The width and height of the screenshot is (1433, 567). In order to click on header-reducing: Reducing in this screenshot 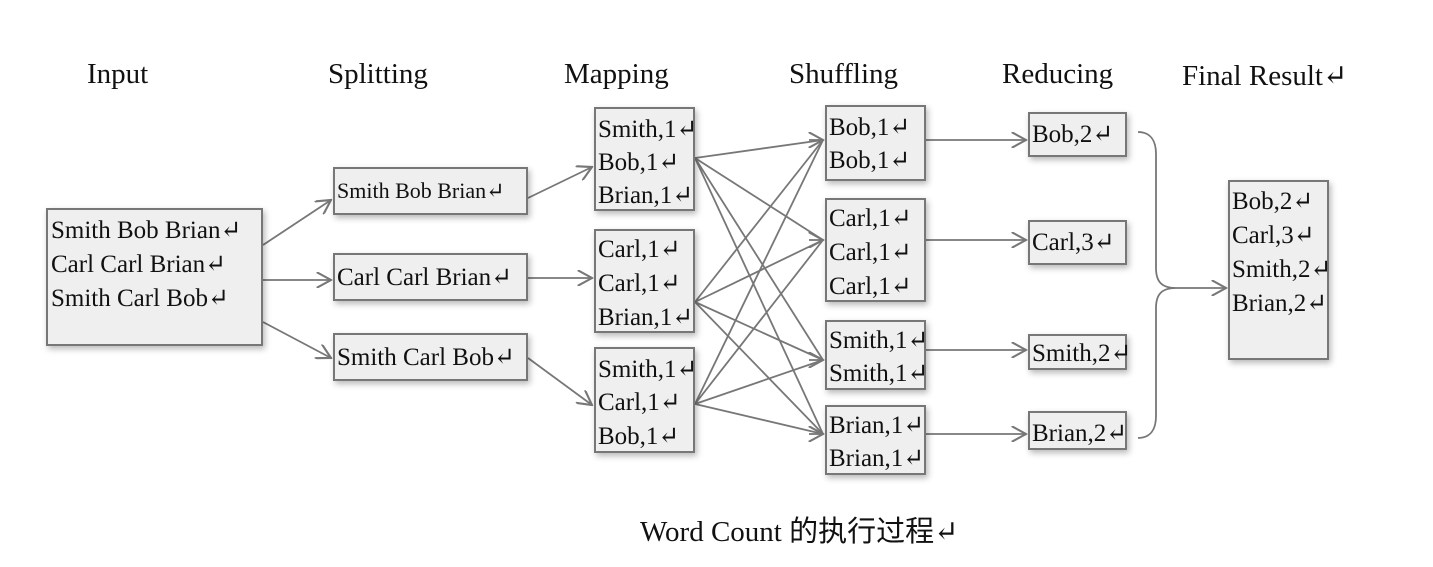, I will do `click(1058, 74)`.